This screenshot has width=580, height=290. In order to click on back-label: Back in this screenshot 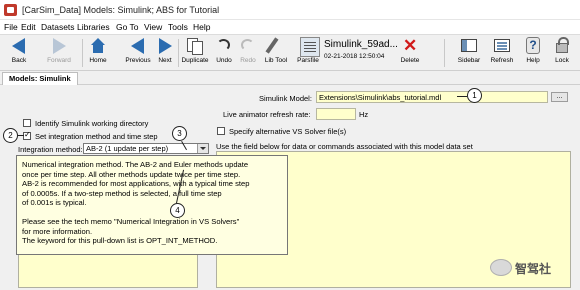, I will do `click(19, 60)`.